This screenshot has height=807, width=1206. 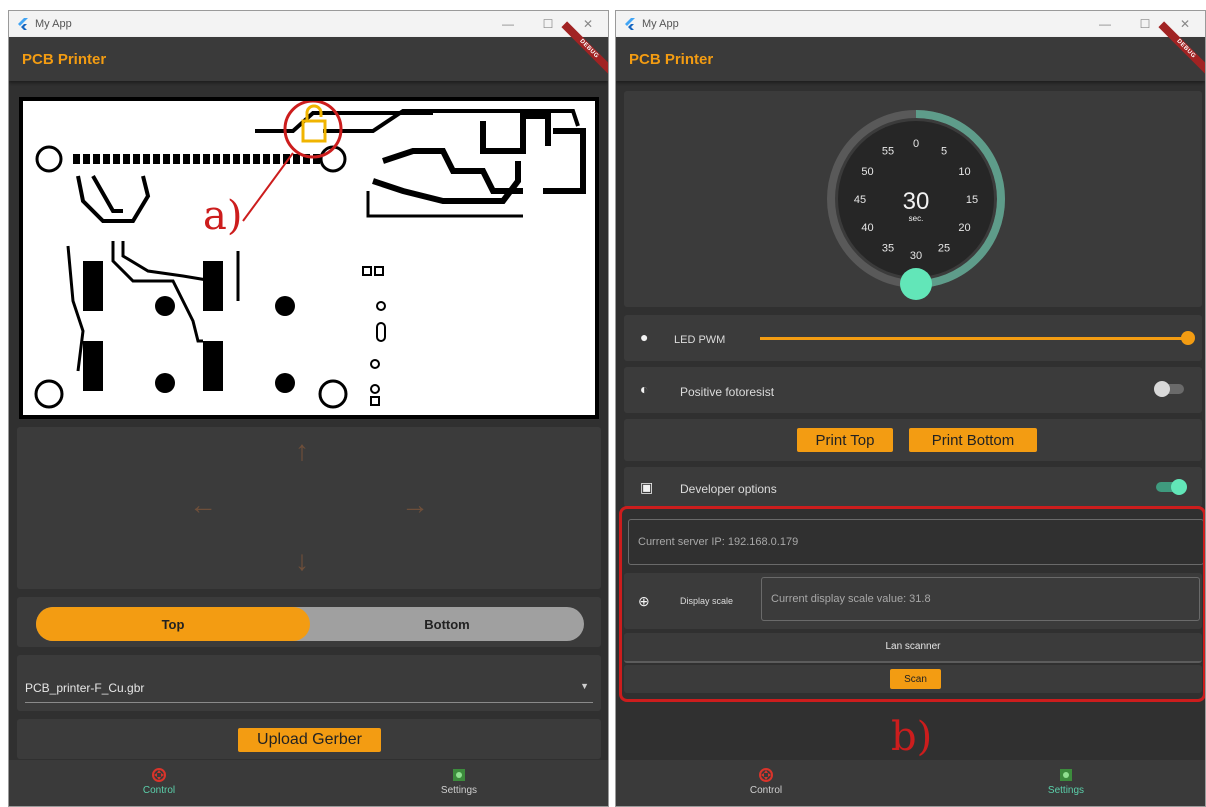 I want to click on dial-tick-label: 0, so click(x=916, y=144).